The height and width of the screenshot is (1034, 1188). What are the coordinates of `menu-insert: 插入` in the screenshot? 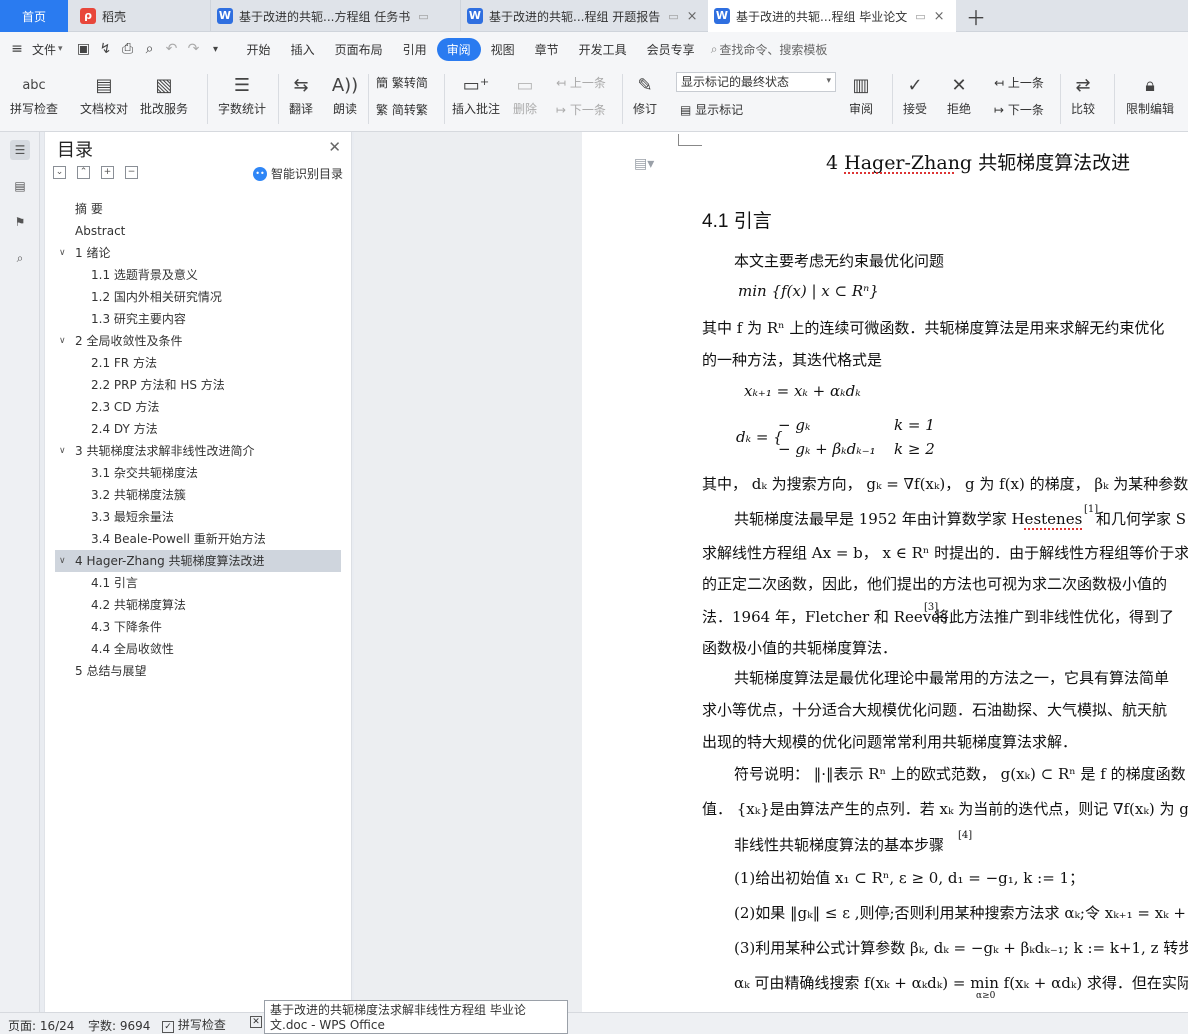 It's located at (303, 49).